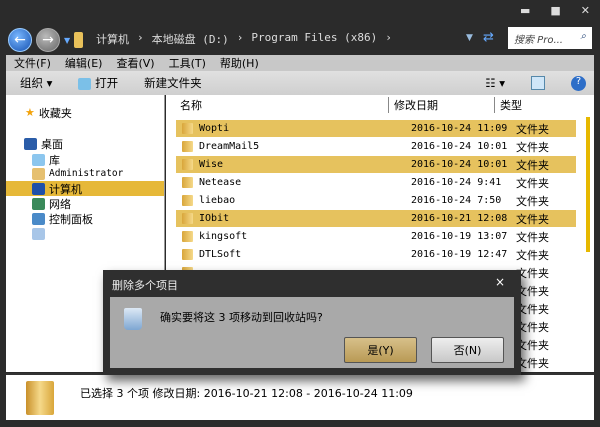 Image resolution: width=600 pixels, height=427 pixels. What do you see at coordinates (20, 40) in the screenshot?
I see `back-button: ←` at bounding box center [20, 40].